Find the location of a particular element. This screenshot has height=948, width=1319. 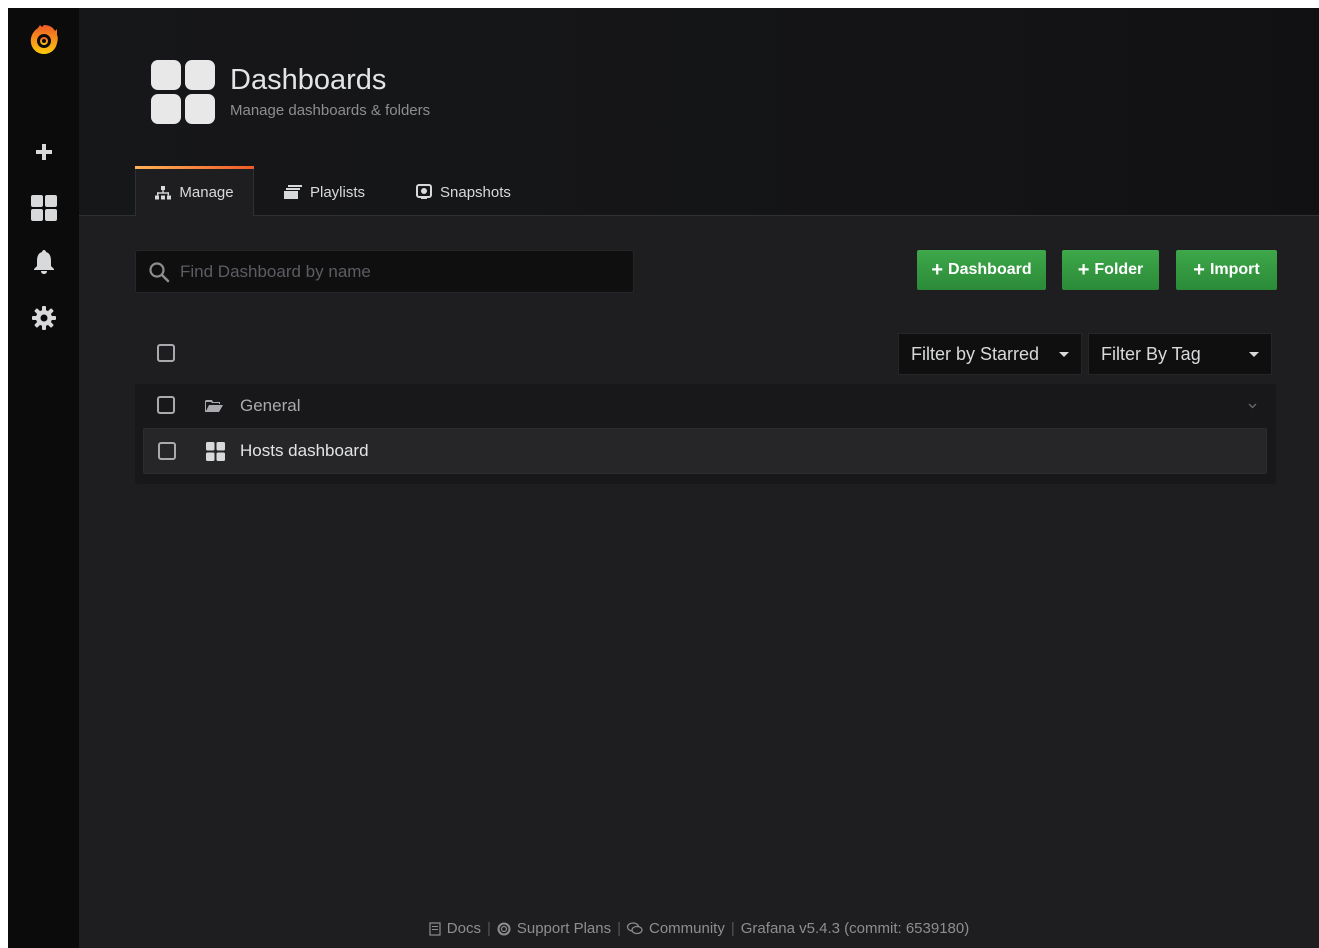

sitemap-icon is located at coordinates (163, 192).